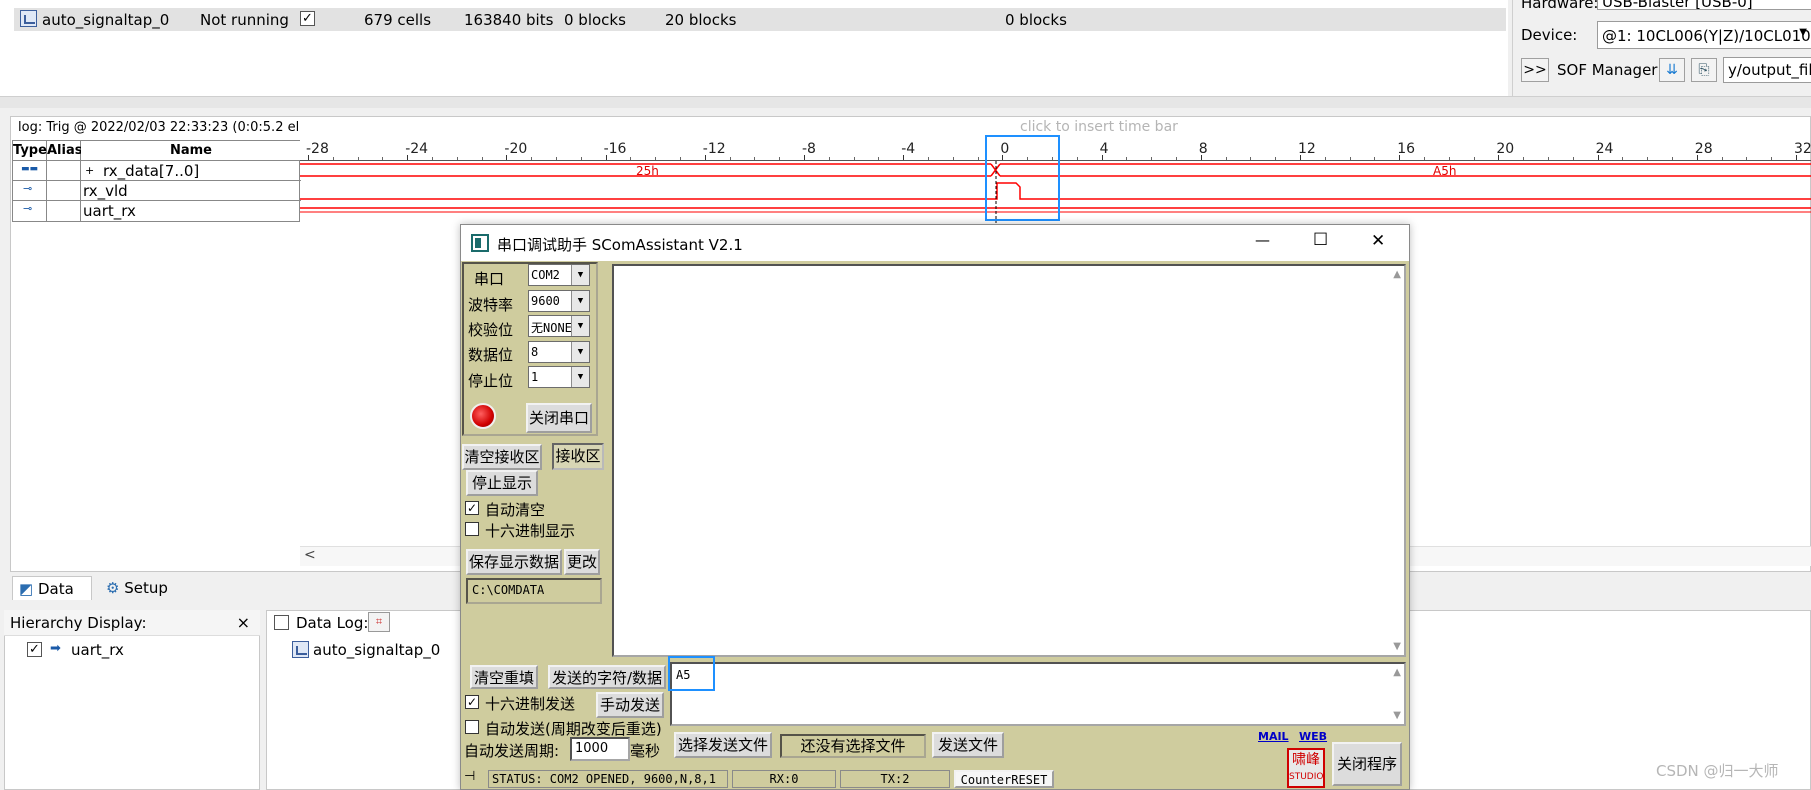 The width and height of the screenshot is (1811, 790). What do you see at coordinates (935, 243) in the screenshot?
I see `serial-assistant-titlebar: 串口调试助手 SComAssistant V2.1 — ☐ ✕` at bounding box center [935, 243].